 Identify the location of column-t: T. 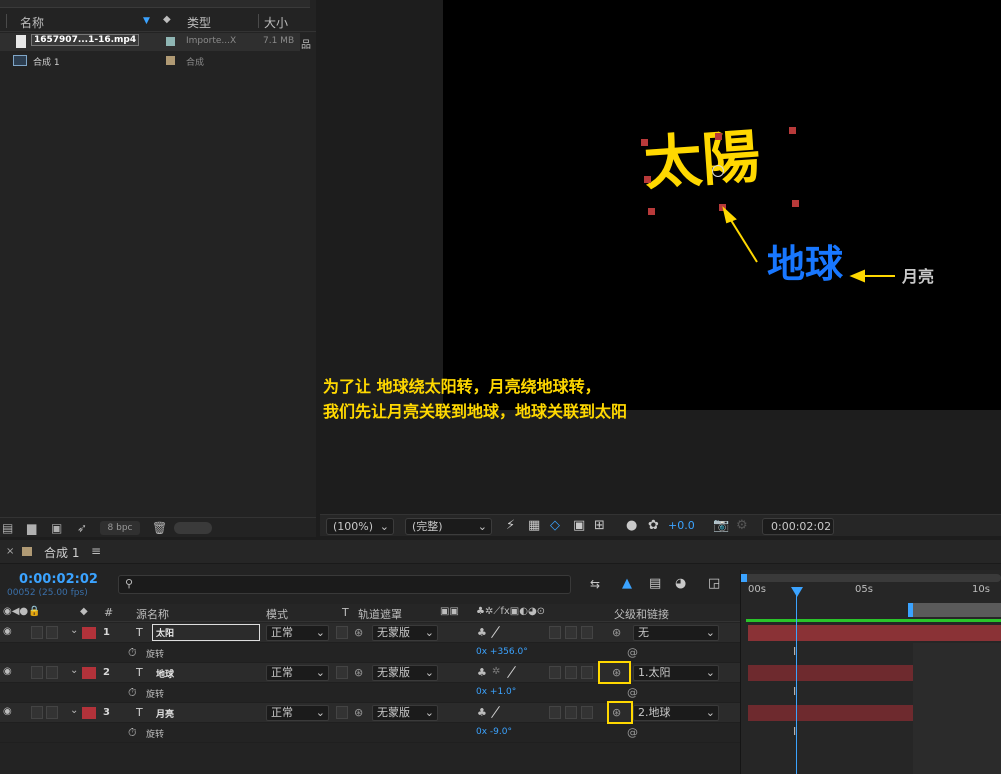
(345, 612).